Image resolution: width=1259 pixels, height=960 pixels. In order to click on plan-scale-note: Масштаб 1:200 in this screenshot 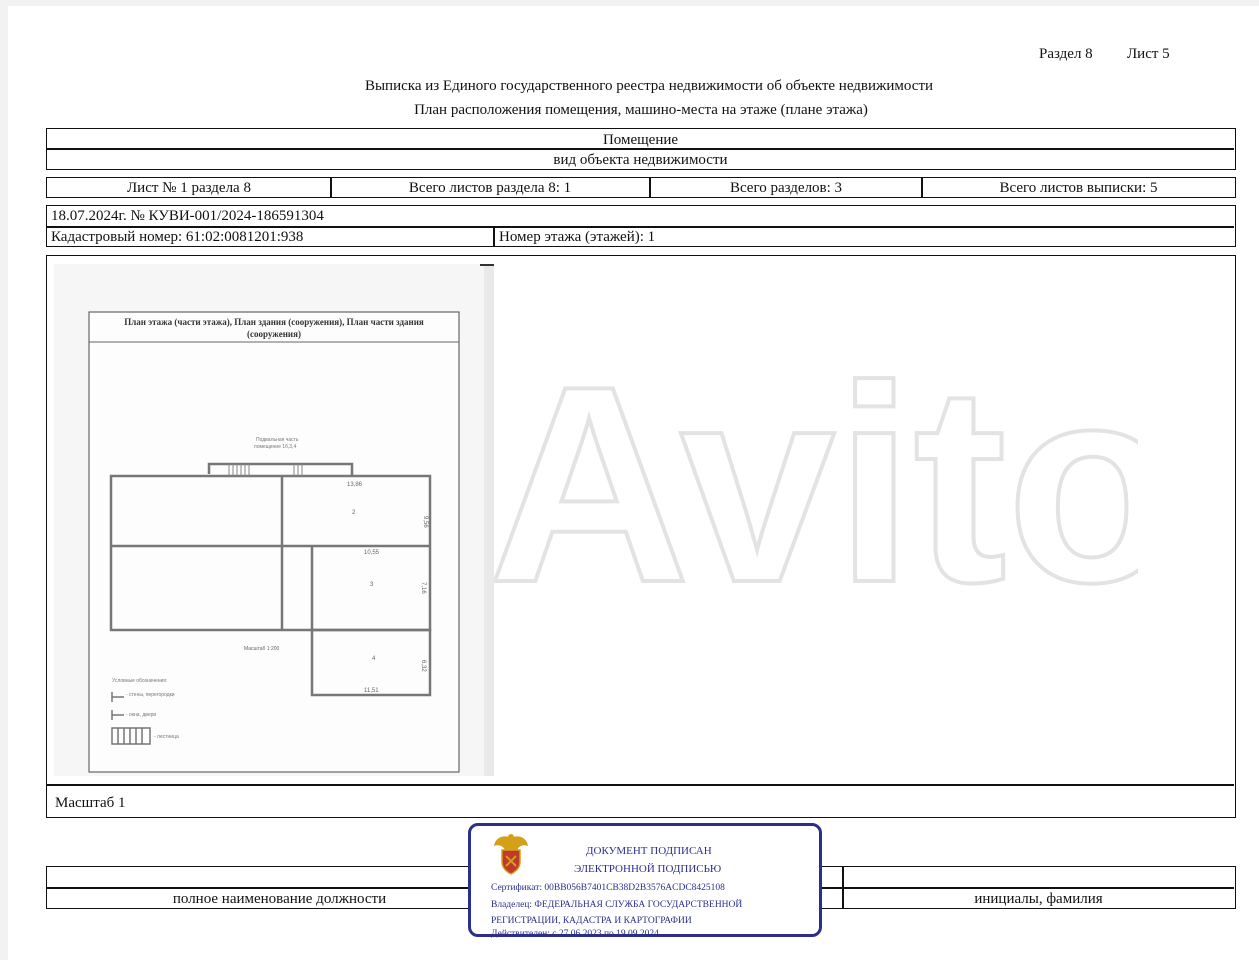, I will do `click(262, 649)`.